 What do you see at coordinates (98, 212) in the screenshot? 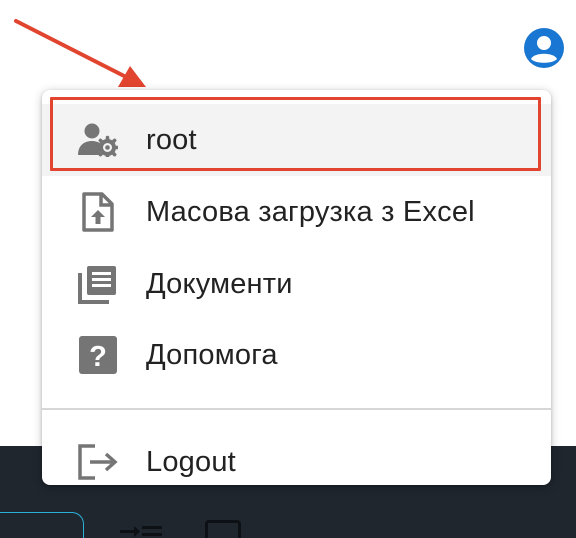
I see `file-upload-icon` at bounding box center [98, 212].